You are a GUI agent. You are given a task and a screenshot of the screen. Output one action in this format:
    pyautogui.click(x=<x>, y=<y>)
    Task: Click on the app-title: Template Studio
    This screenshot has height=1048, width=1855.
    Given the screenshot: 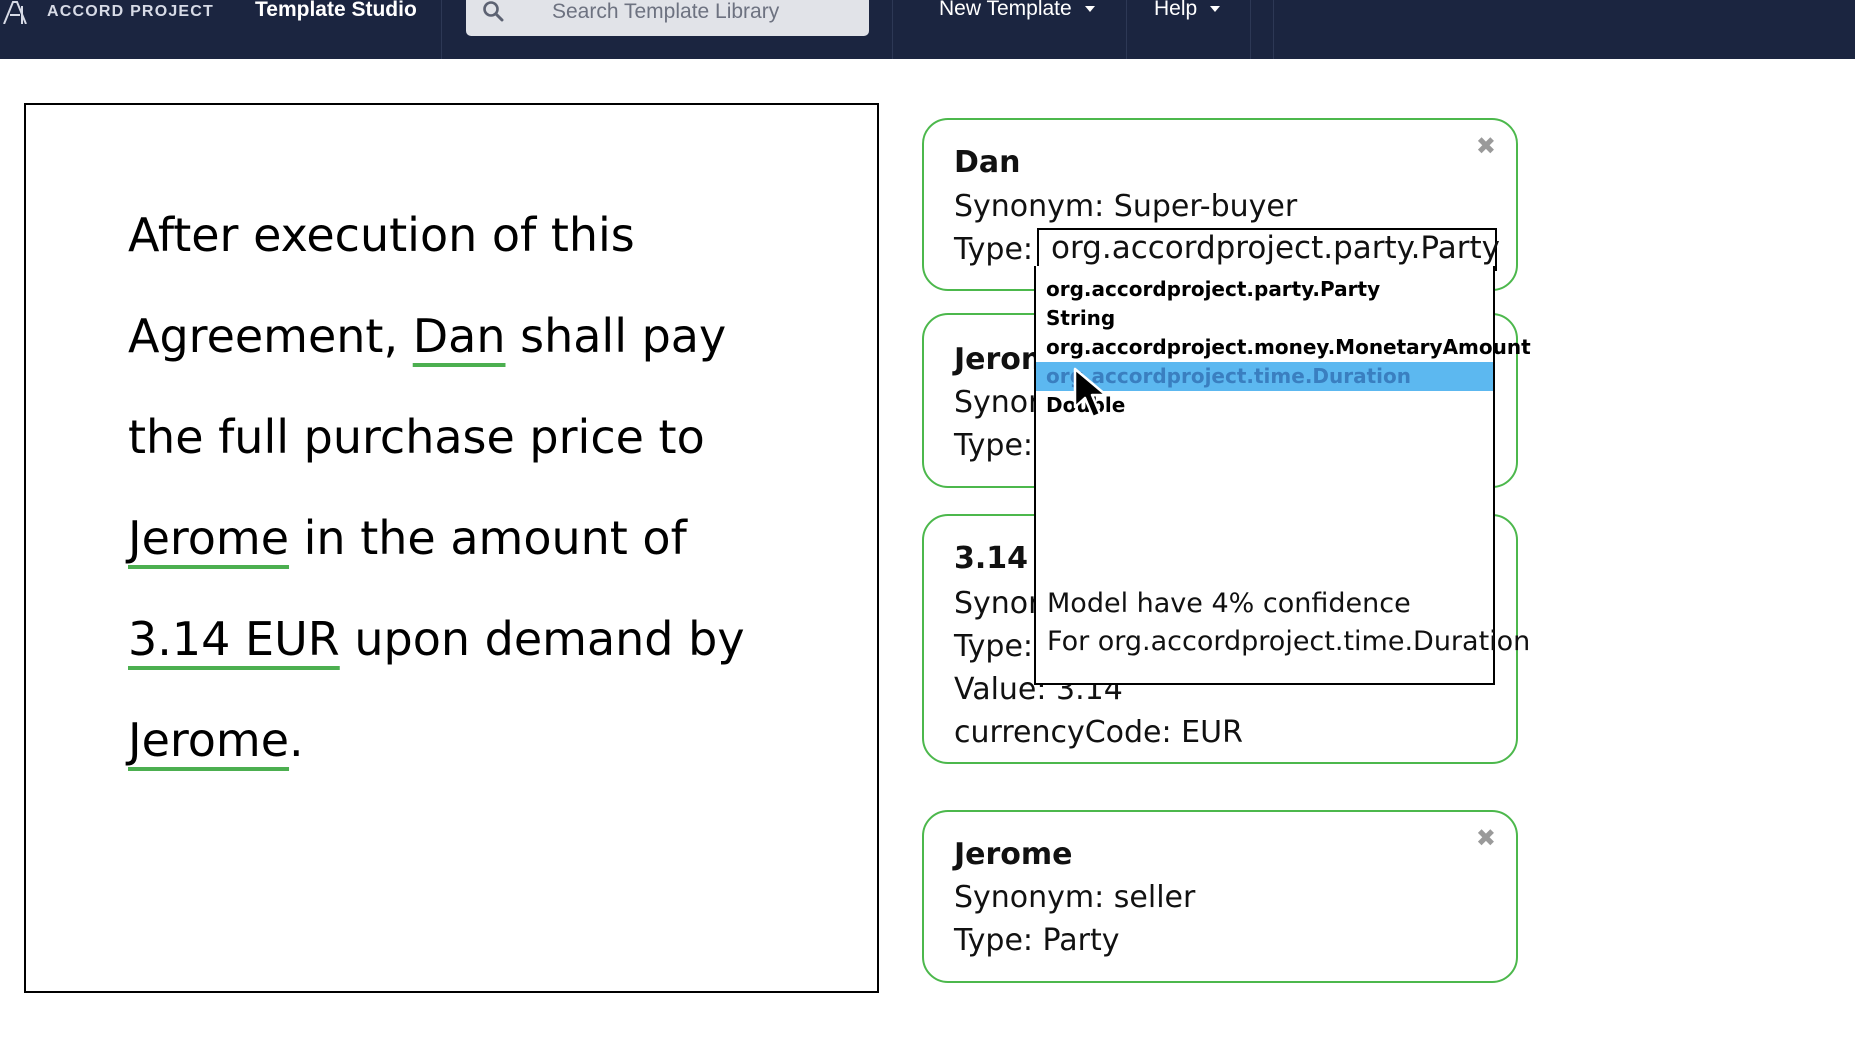 What is the action you would take?
    pyautogui.click(x=336, y=11)
    